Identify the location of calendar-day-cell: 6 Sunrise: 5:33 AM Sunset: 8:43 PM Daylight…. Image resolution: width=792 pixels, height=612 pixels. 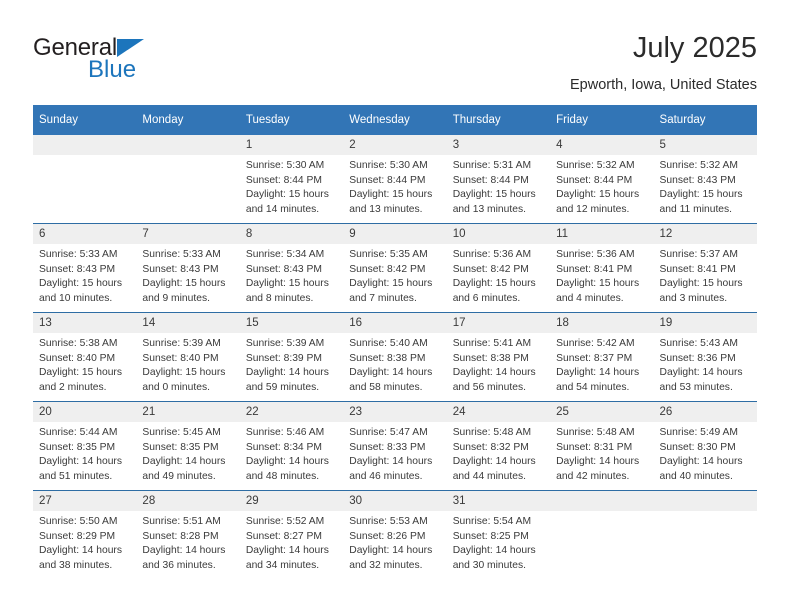
(85, 268).